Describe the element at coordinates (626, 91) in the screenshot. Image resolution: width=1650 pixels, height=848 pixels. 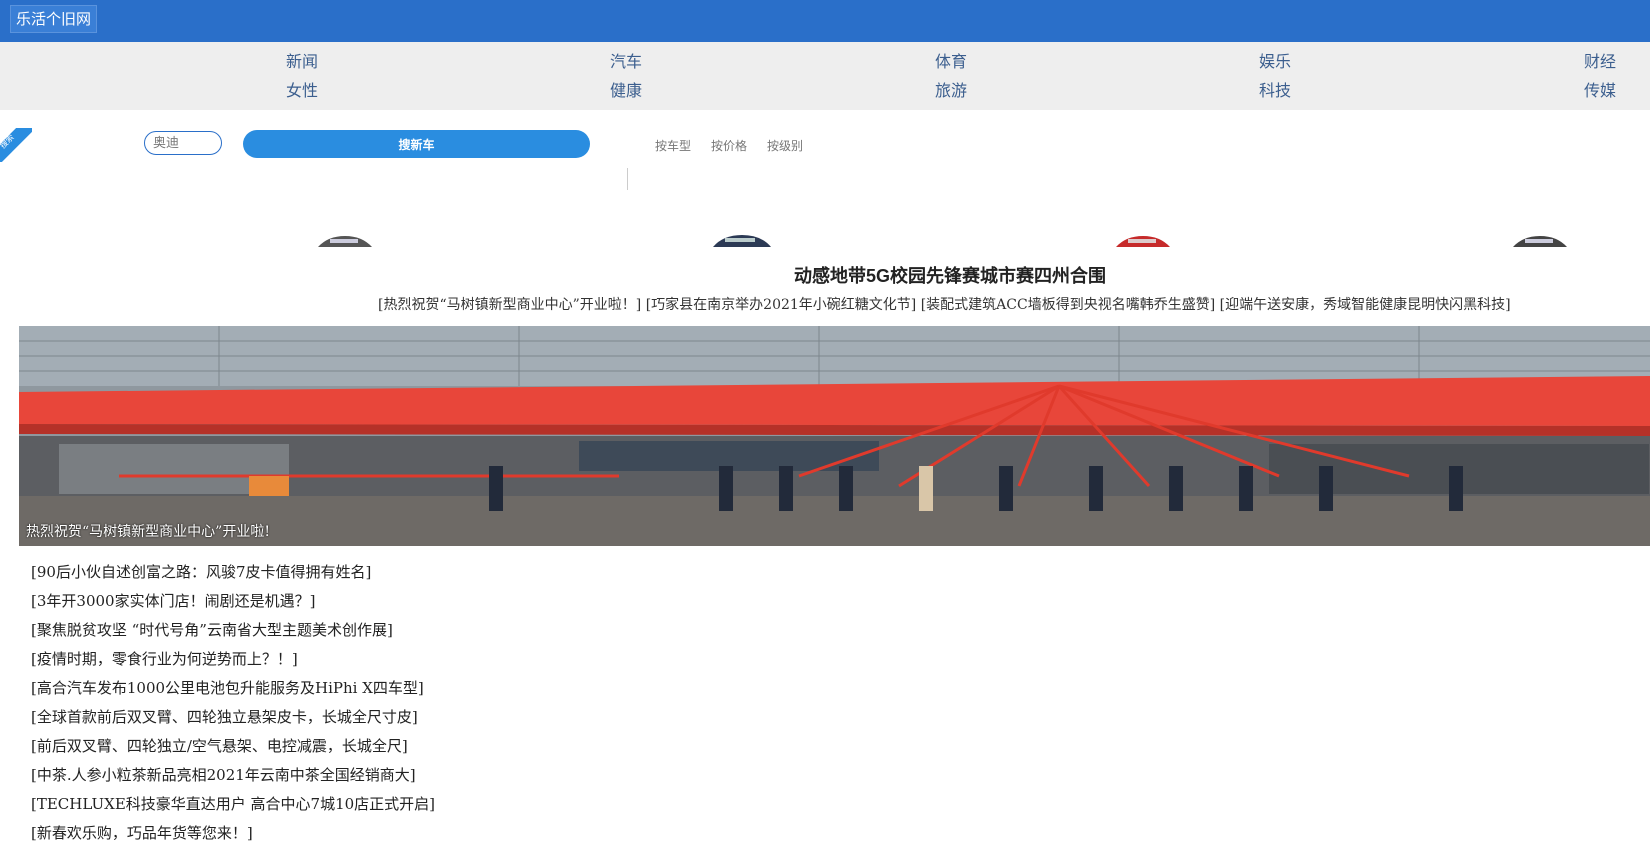
I see `nav-item-health: 健康` at that location.